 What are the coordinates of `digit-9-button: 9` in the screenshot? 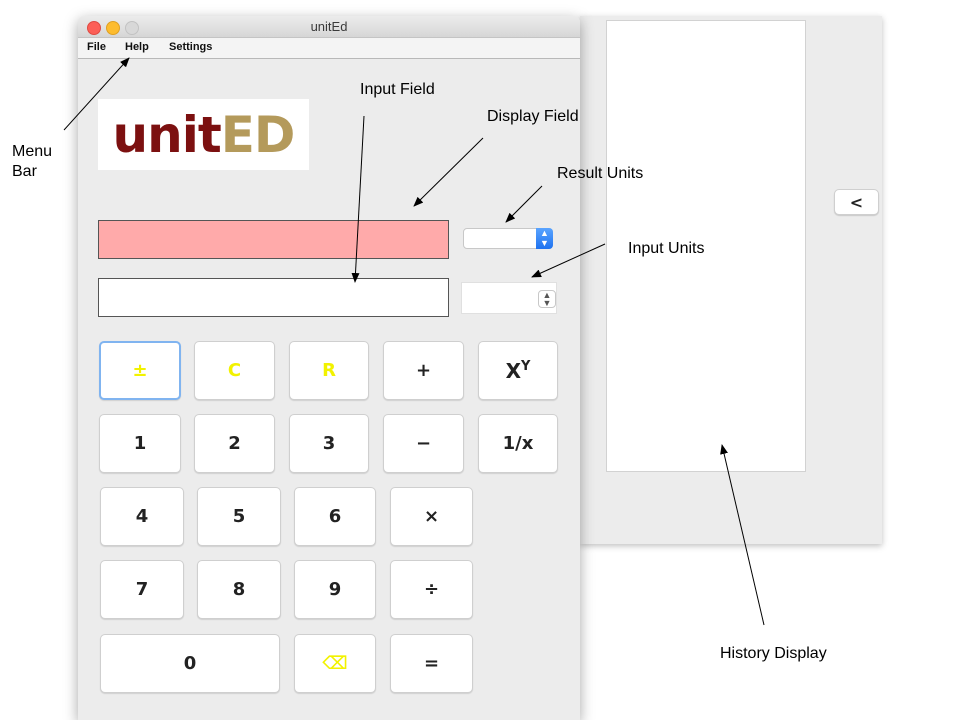 It's located at (335, 589).